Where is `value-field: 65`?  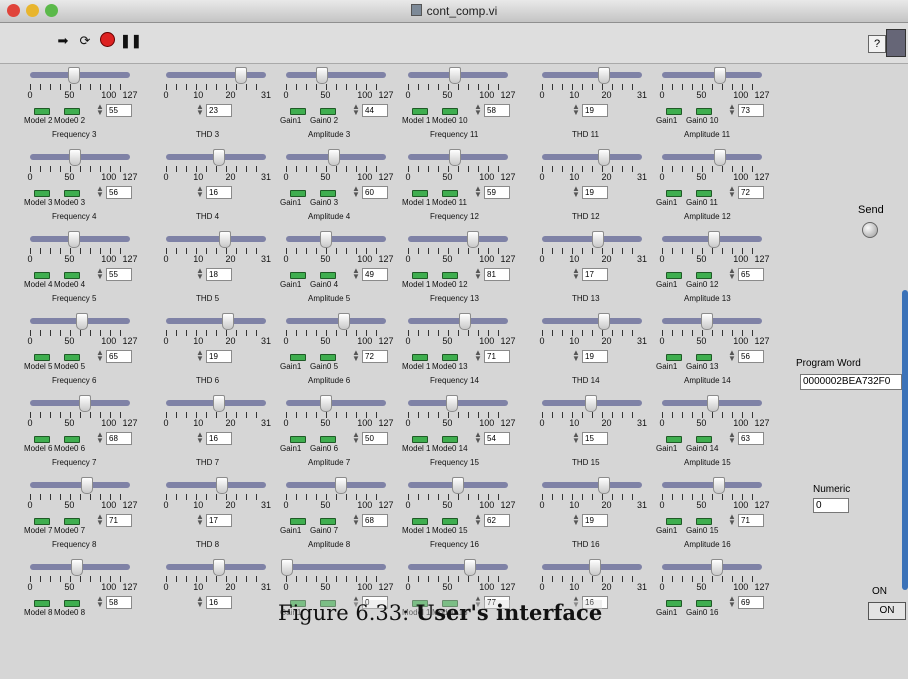 value-field: 65 is located at coordinates (751, 274).